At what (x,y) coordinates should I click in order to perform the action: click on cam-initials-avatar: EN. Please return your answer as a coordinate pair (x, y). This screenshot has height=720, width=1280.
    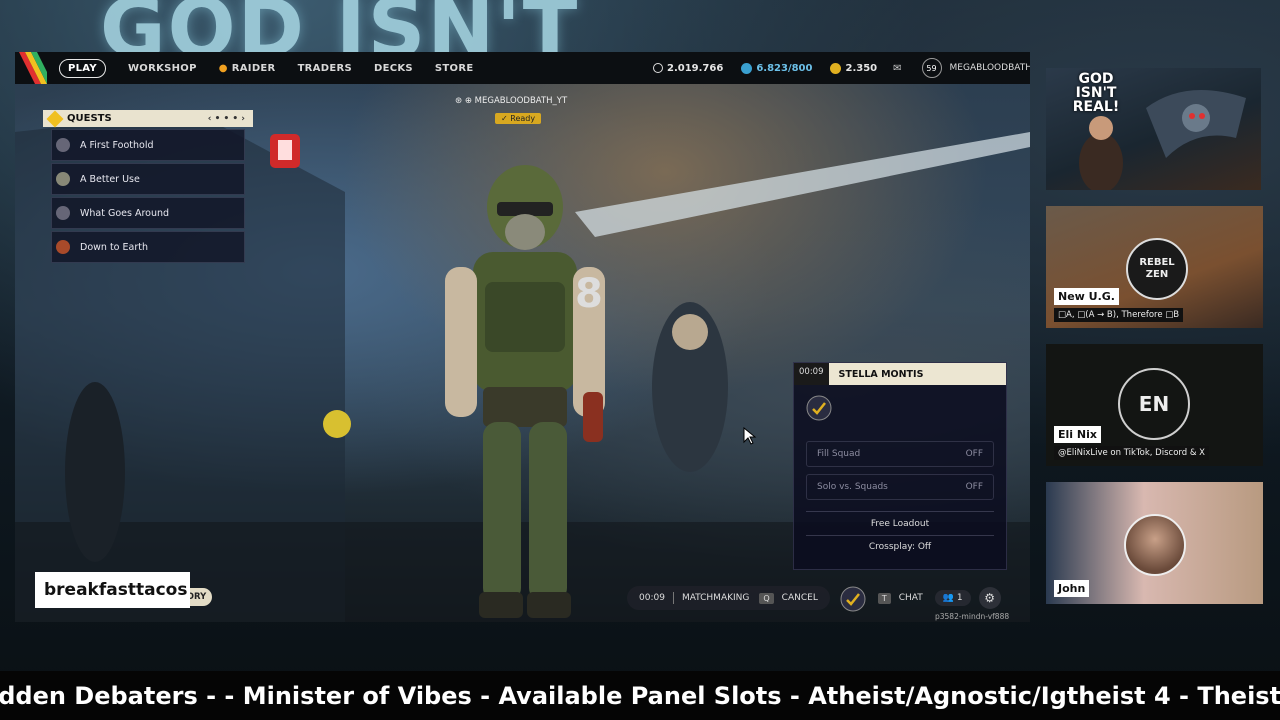
    Looking at the image, I should click on (1154, 404).